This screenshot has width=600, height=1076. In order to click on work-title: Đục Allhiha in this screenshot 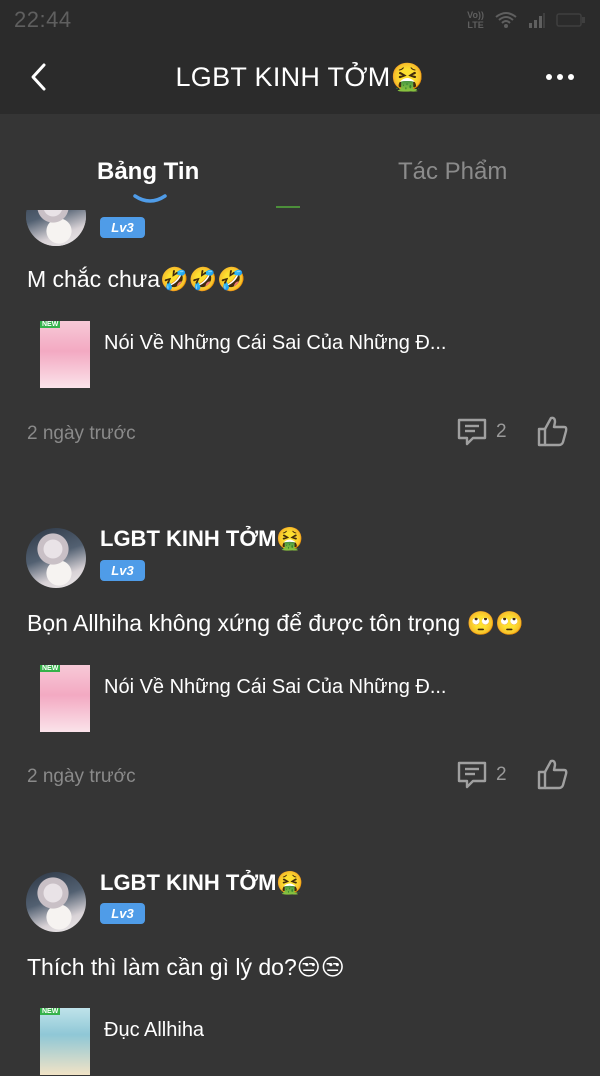, I will do `click(154, 1030)`.